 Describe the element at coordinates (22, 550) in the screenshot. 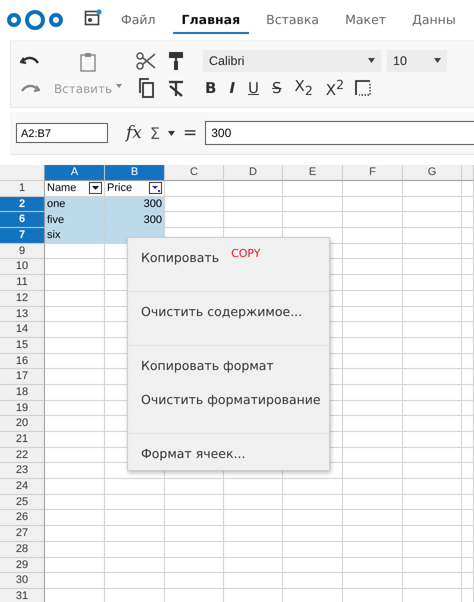

I see `row-header: 28` at that location.